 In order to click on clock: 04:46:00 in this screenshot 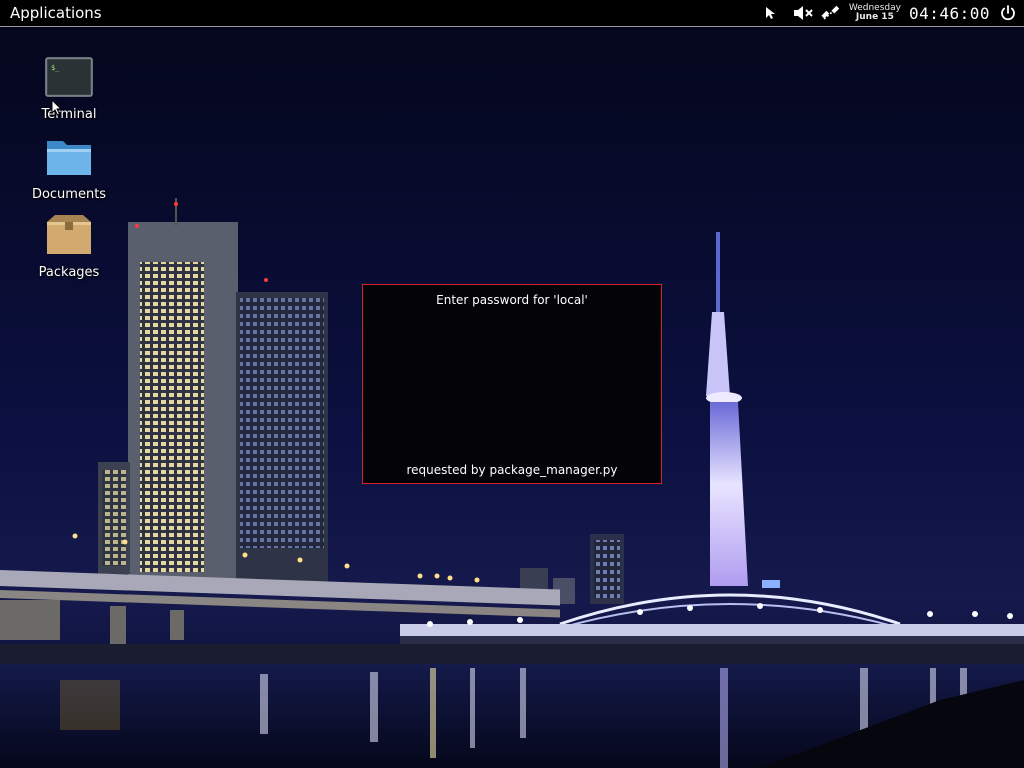, I will do `click(949, 13)`.